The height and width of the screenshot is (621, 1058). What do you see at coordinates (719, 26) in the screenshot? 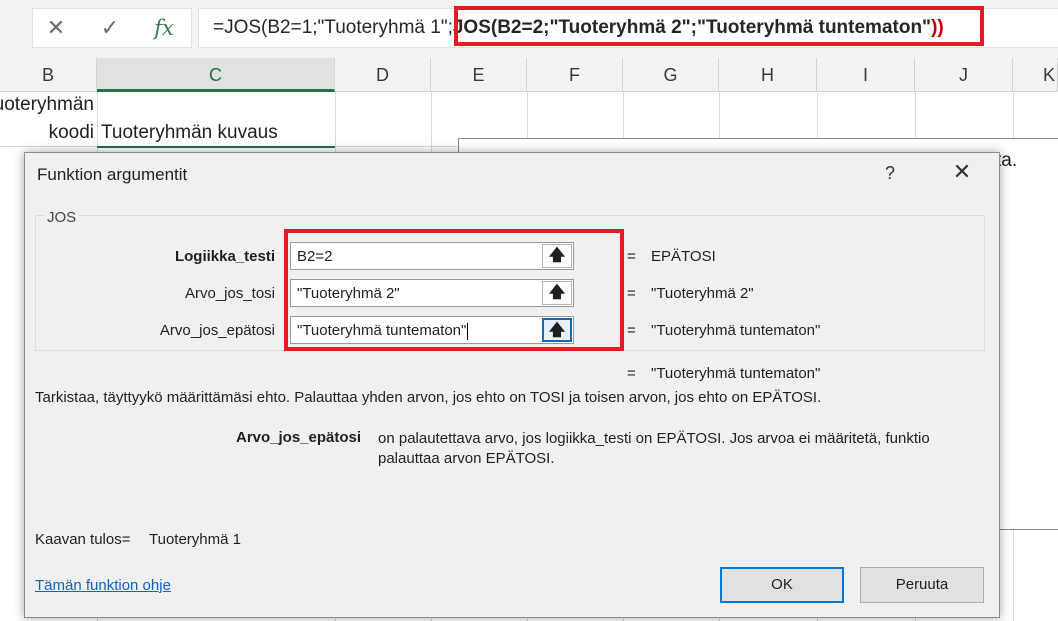
I see `formula-highlight-box` at bounding box center [719, 26].